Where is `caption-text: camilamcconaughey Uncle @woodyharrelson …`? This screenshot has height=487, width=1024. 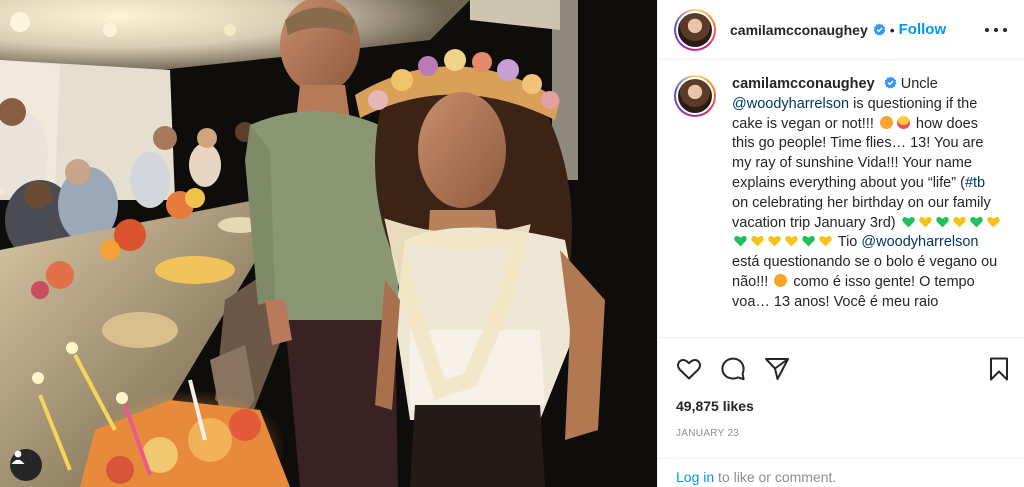
caption-text: camilamcconaughey Uncle @woodyharrelson … is located at coordinates (867, 205).